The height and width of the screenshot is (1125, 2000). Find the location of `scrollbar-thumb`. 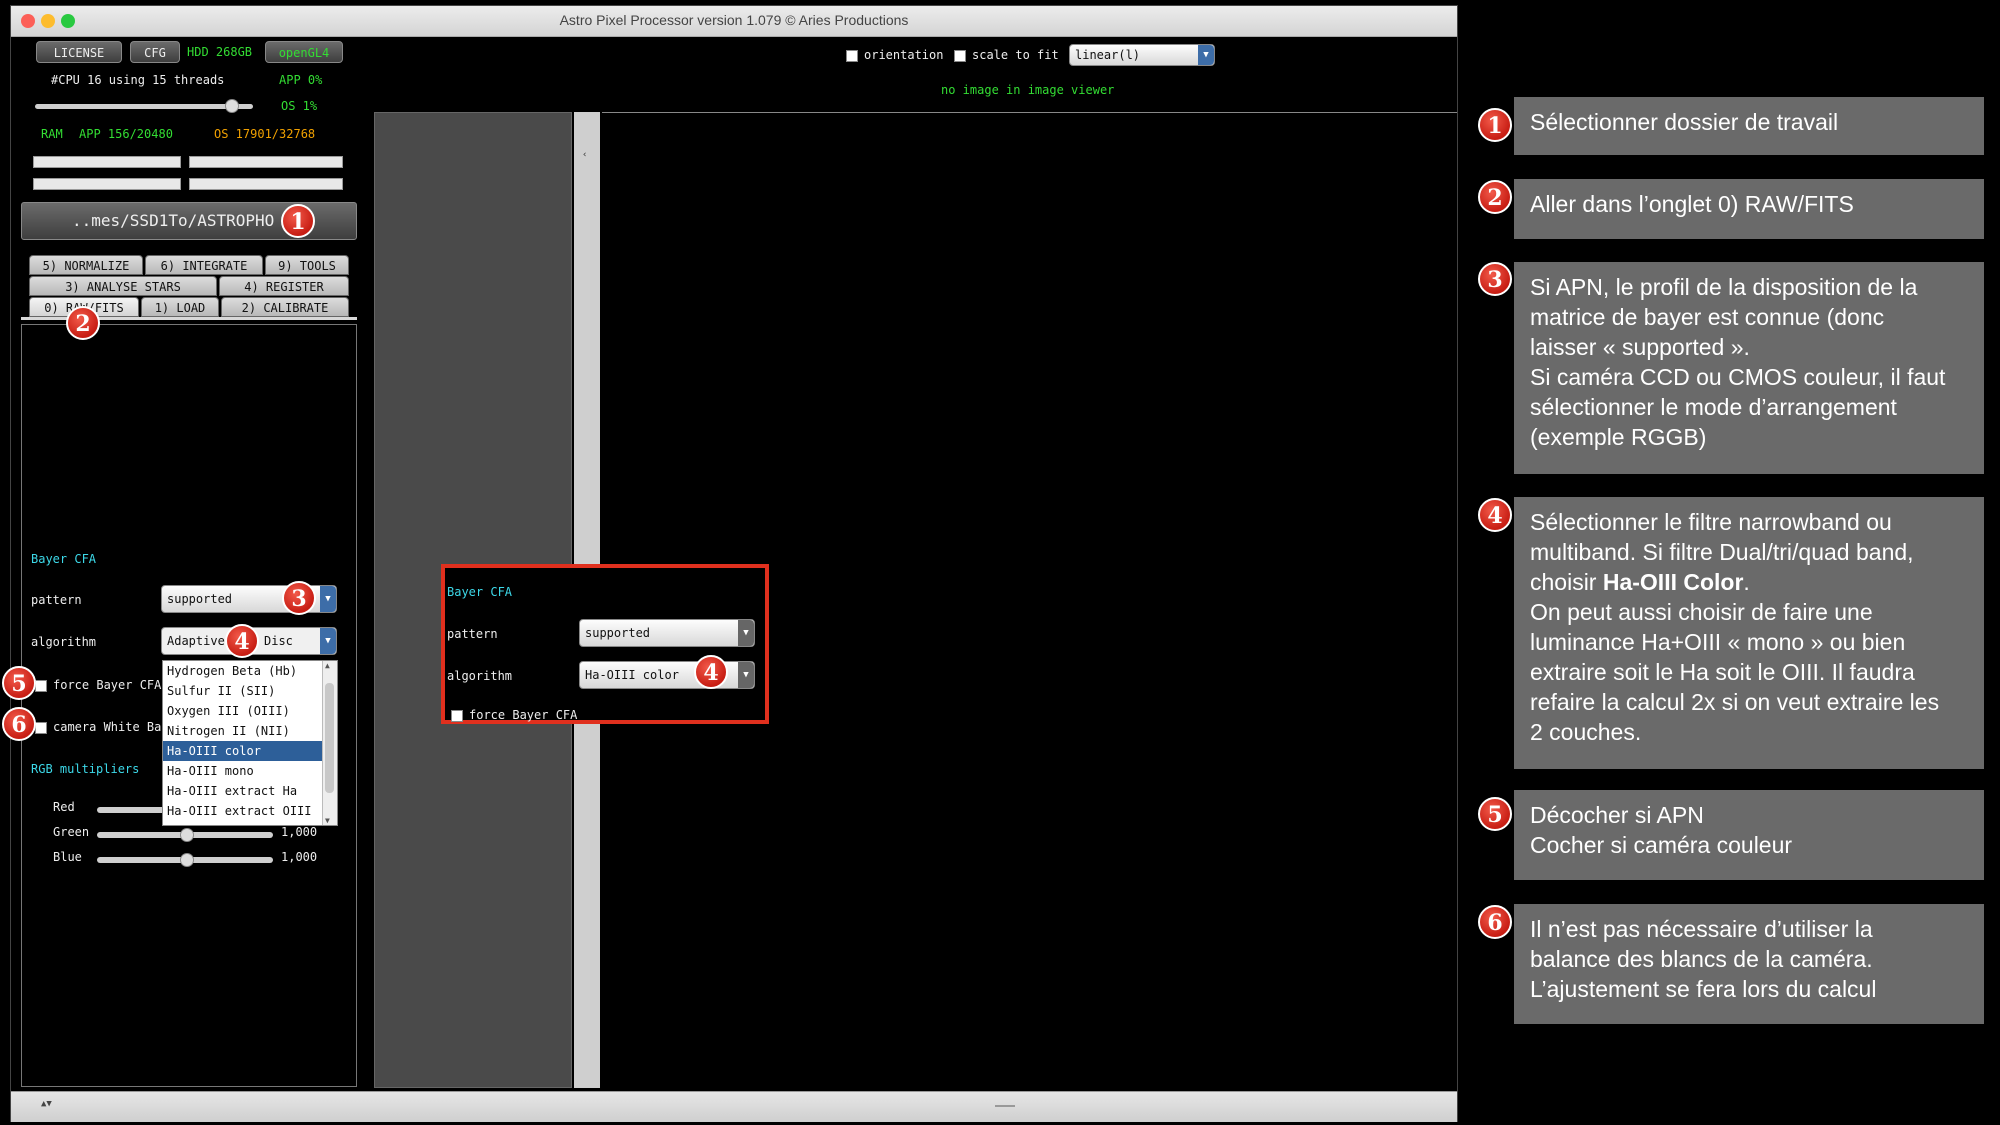

scrollbar-thumb is located at coordinates (329, 738).